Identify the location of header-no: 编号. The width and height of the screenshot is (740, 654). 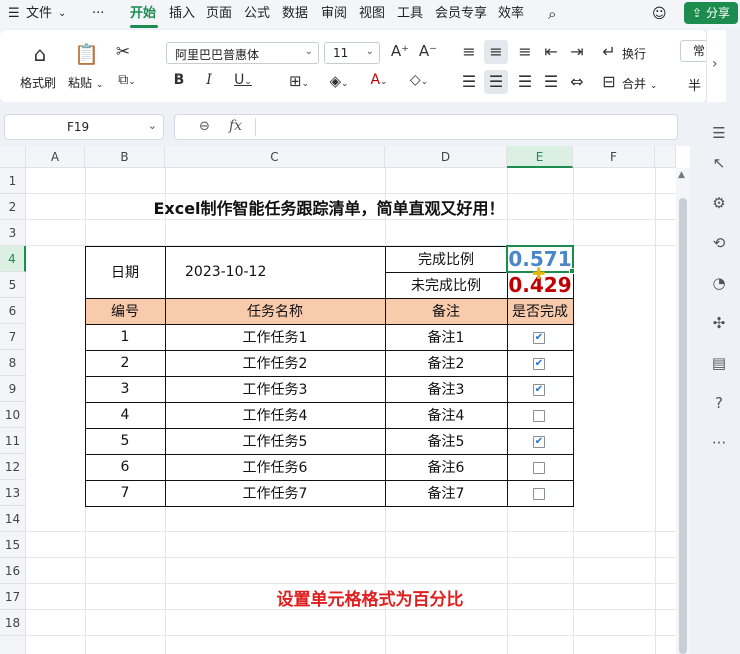
(125, 311).